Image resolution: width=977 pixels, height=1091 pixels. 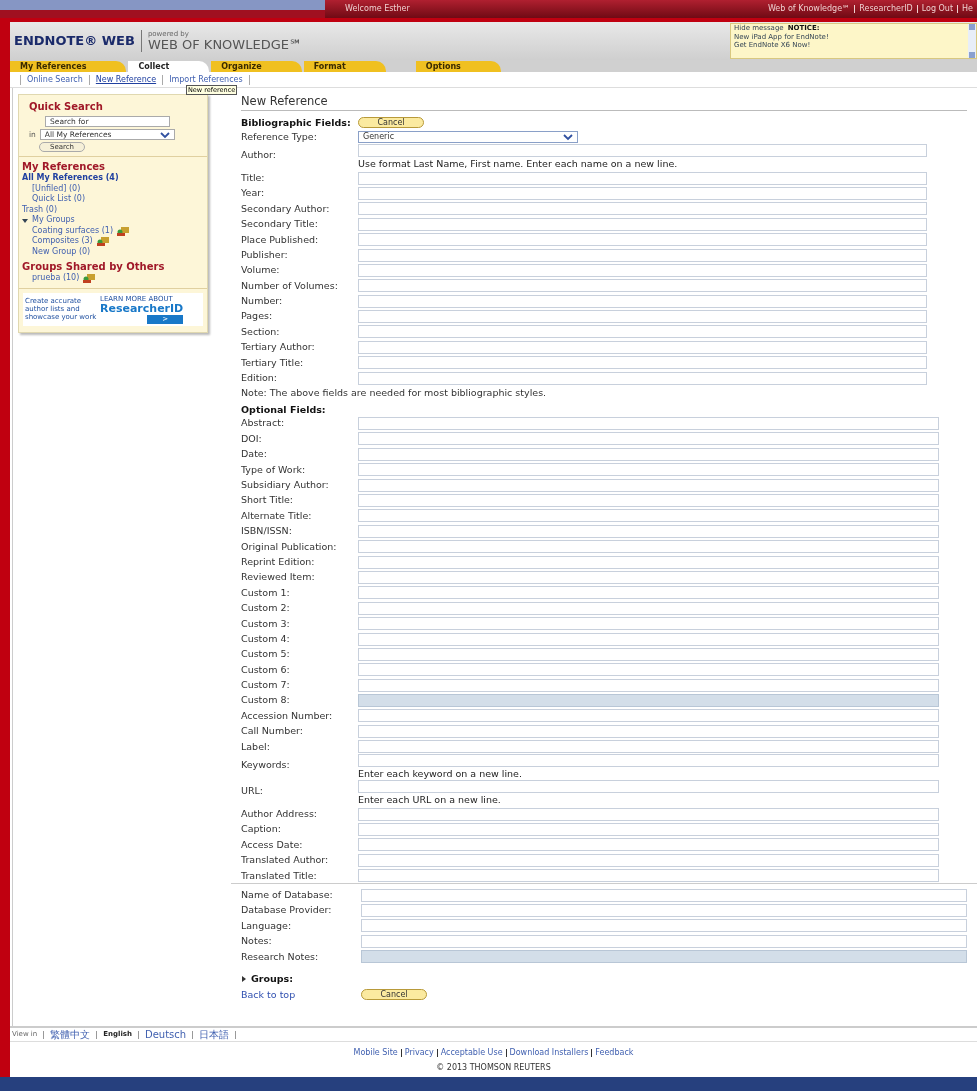 I want to click on tree-item-link: Coating surfaces (1), so click(x=73, y=231).